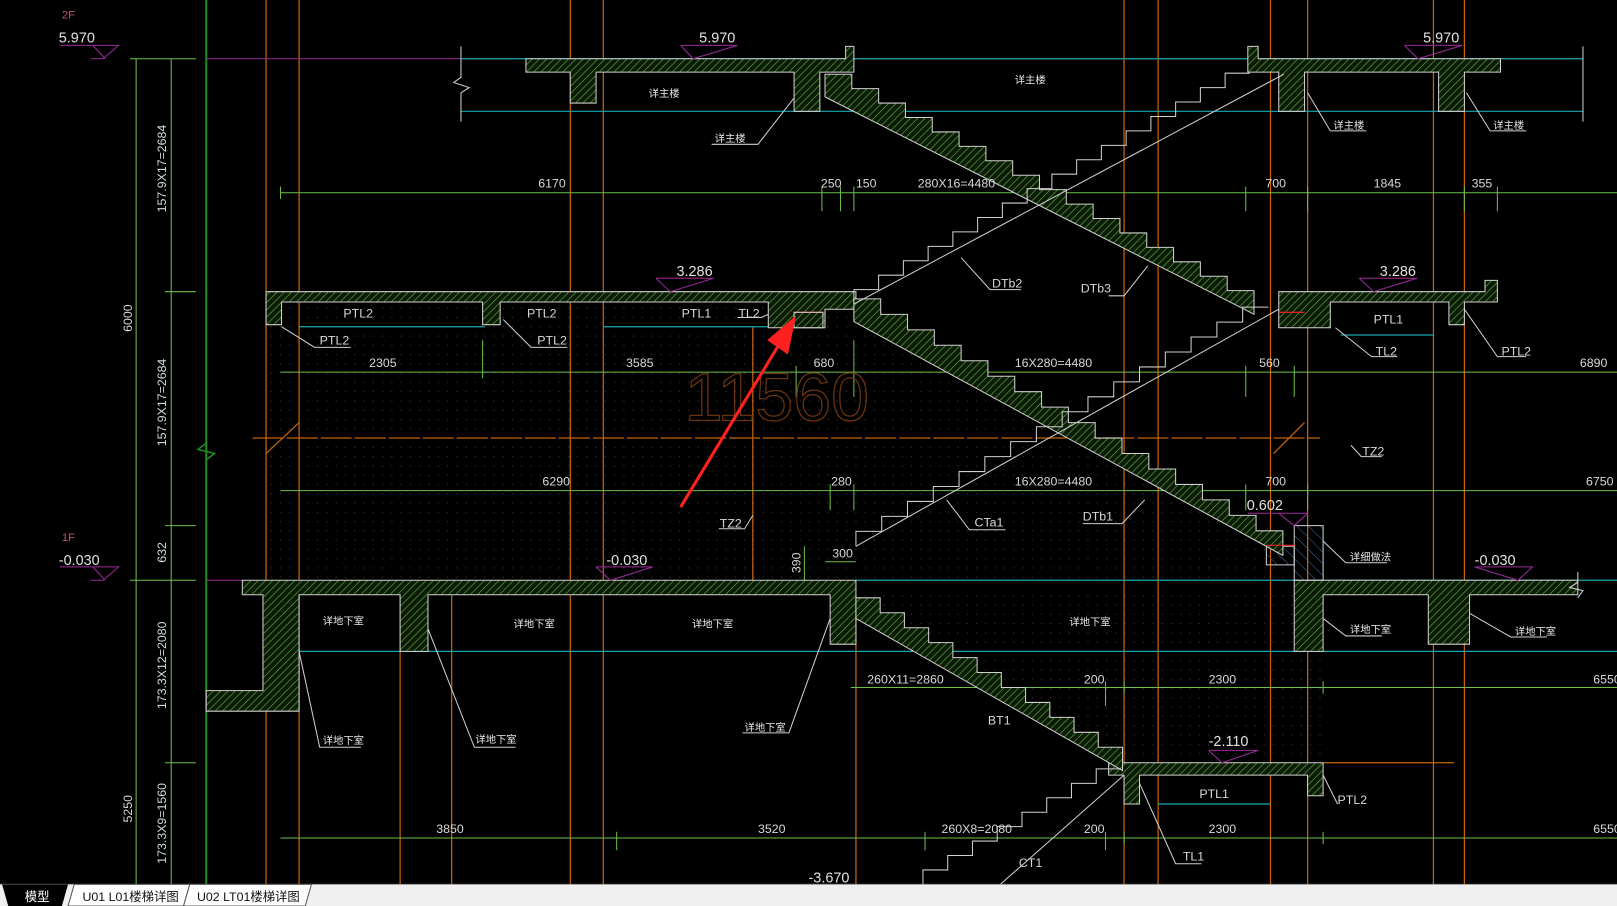 This screenshot has height=906, width=1617. Describe the element at coordinates (556, 481) in the screenshot. I see `dim-text: 6290` at that location.